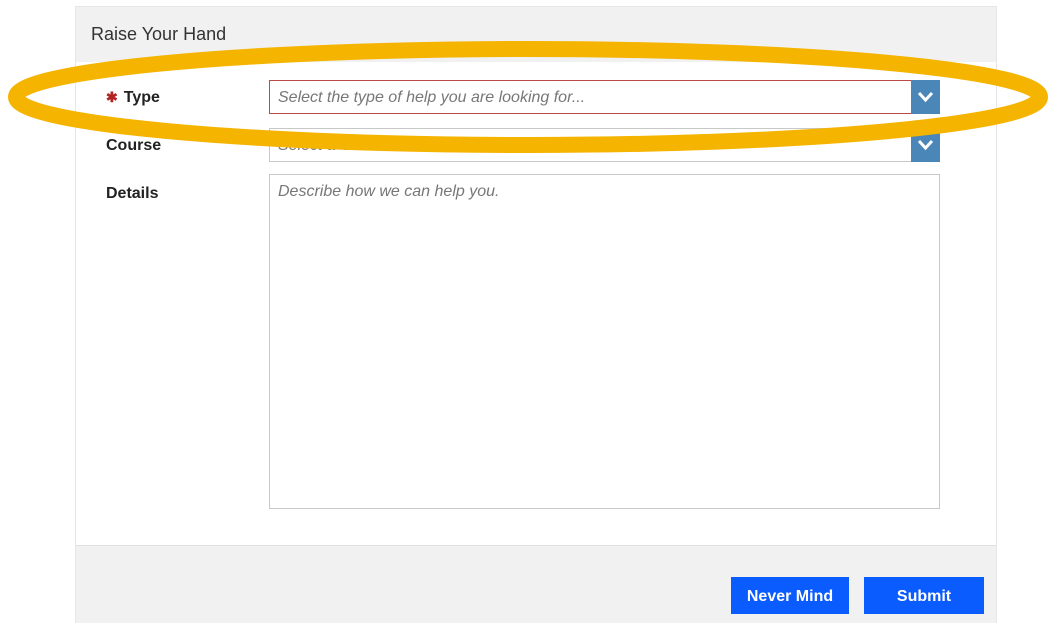 The image size is (1054, 623). I want to click on type-label: ✱ Type, so click(133, 98).